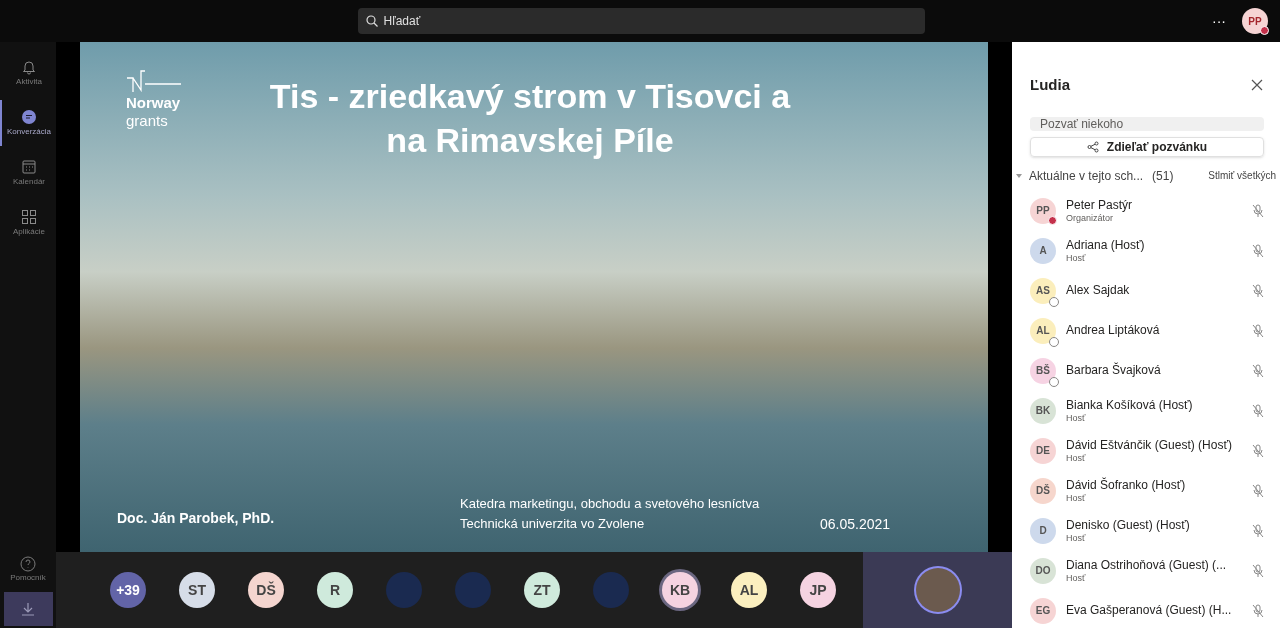 The width and height of the screenshot is (1280, 628). Describe the element at coordinates (1043, 290) in the screenshot. I see `participant-avatar: AS` at that location.